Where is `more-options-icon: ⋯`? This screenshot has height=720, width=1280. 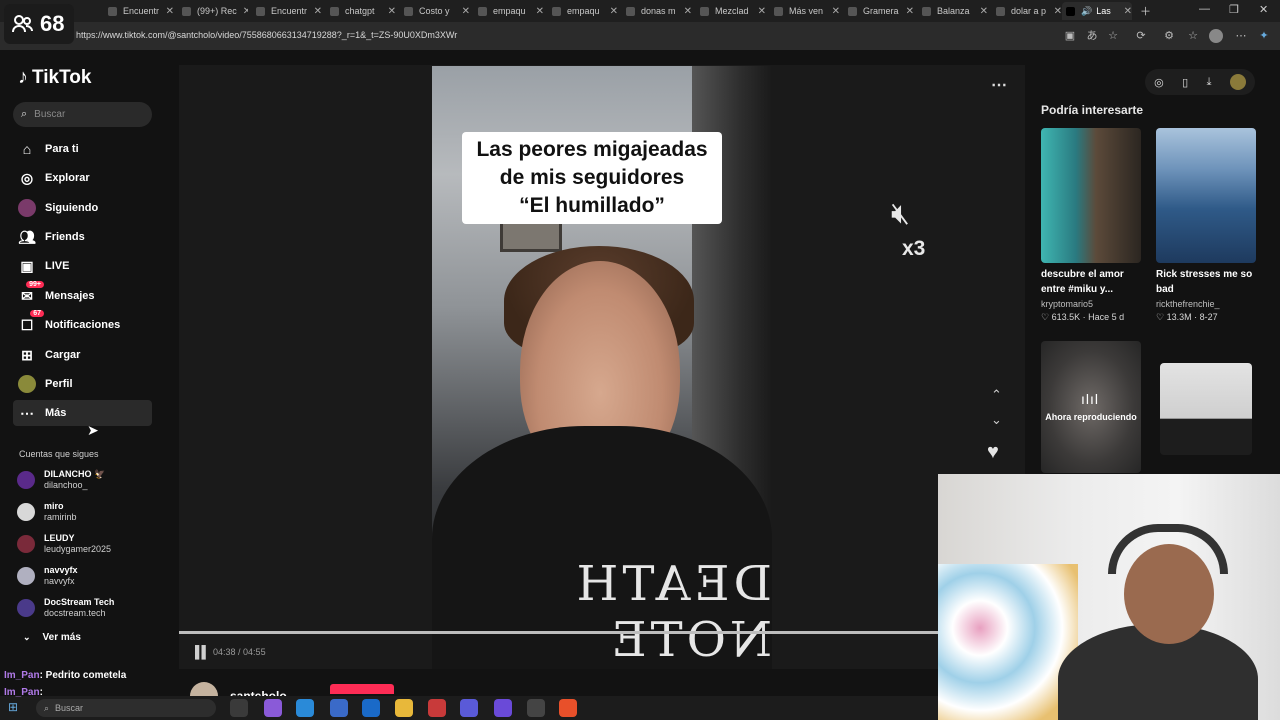
more-options-icon: ⋯ is located at coordinates (999, 85).